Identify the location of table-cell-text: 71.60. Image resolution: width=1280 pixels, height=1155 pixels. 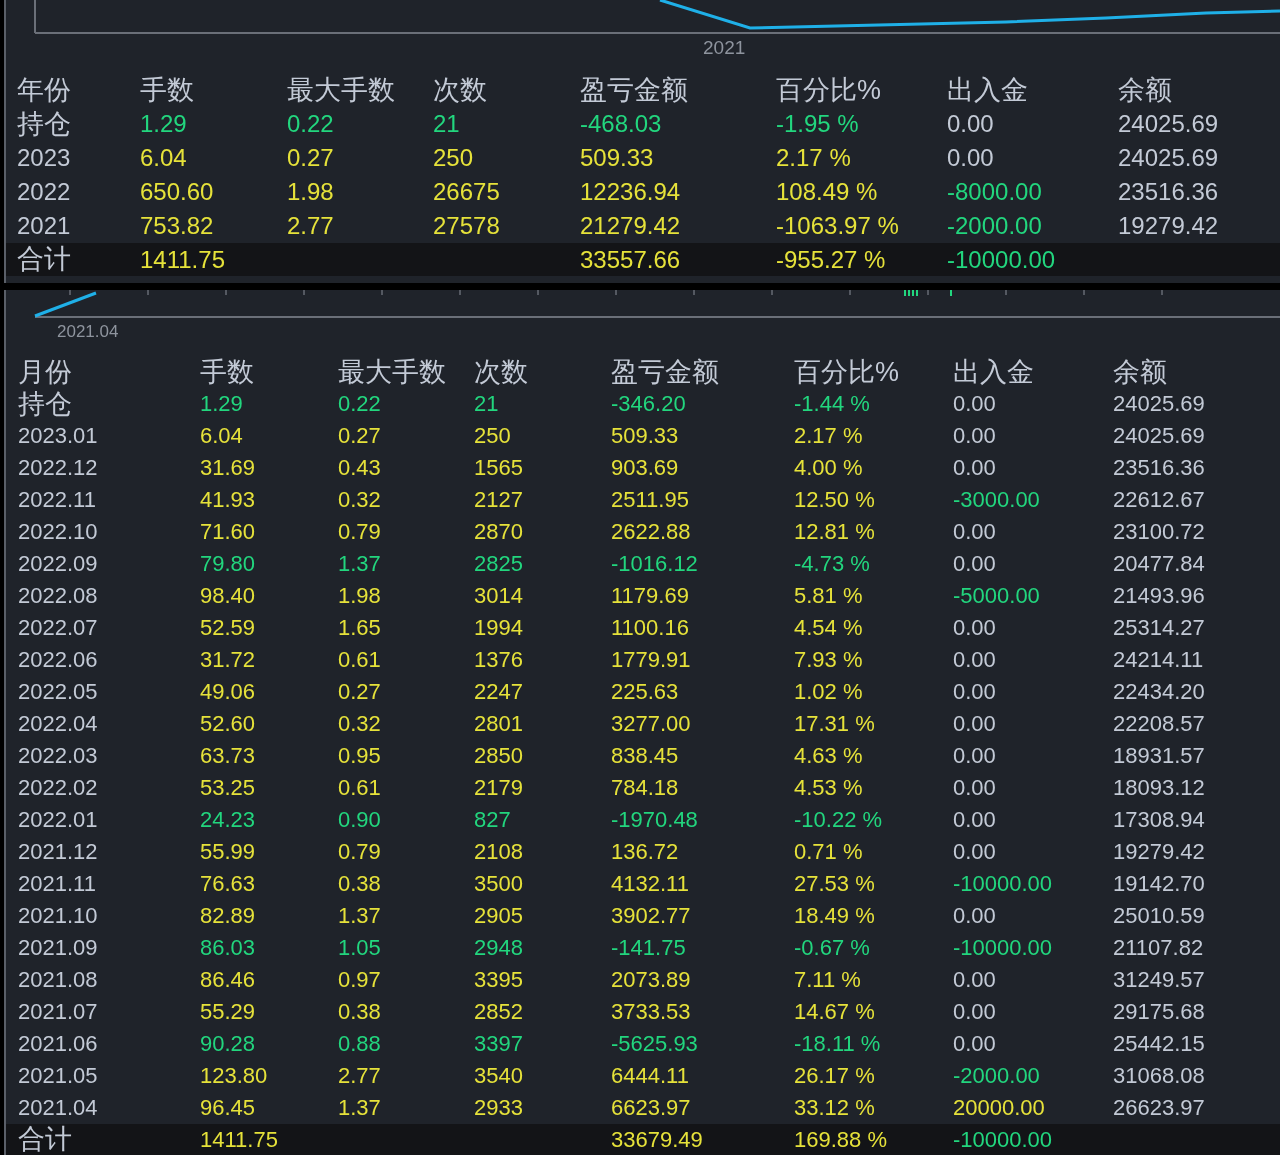
(228, 532).